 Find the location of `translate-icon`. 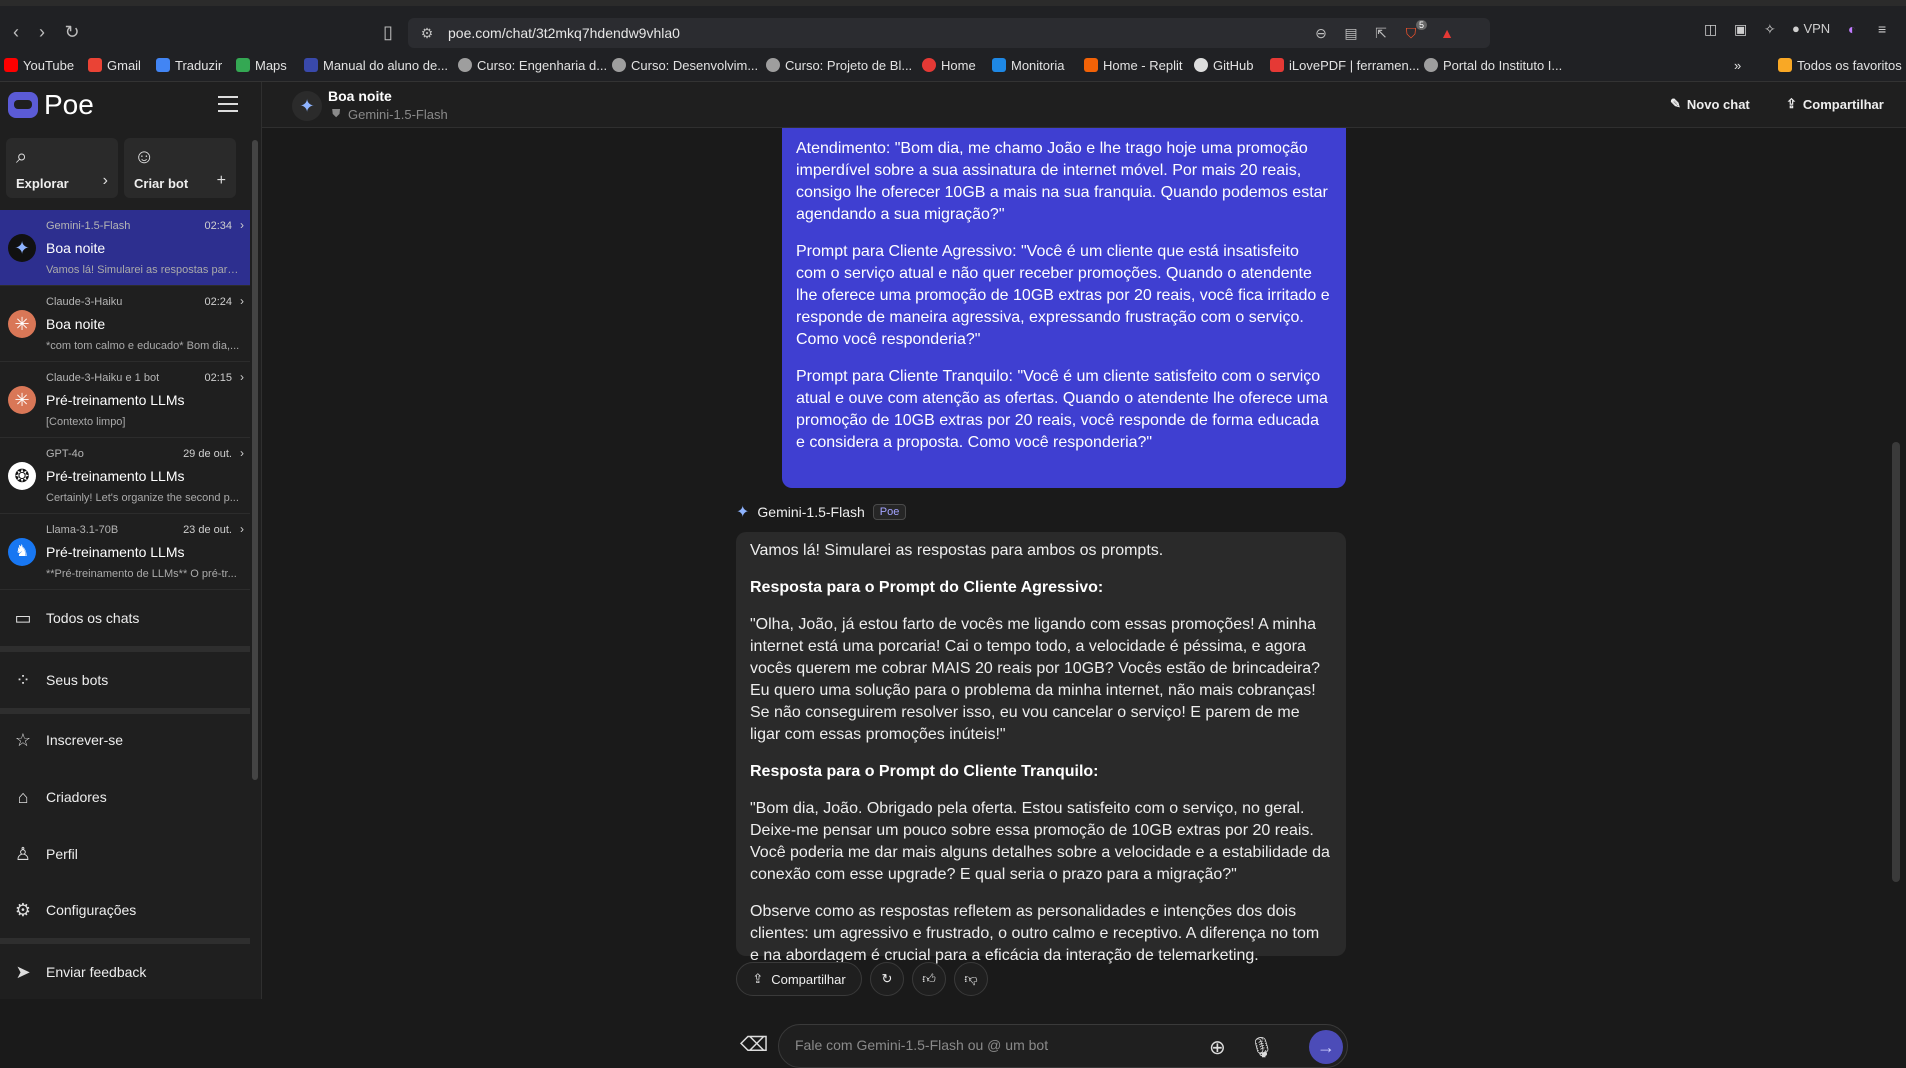

translate-icon is located at coordinates (163, 65).